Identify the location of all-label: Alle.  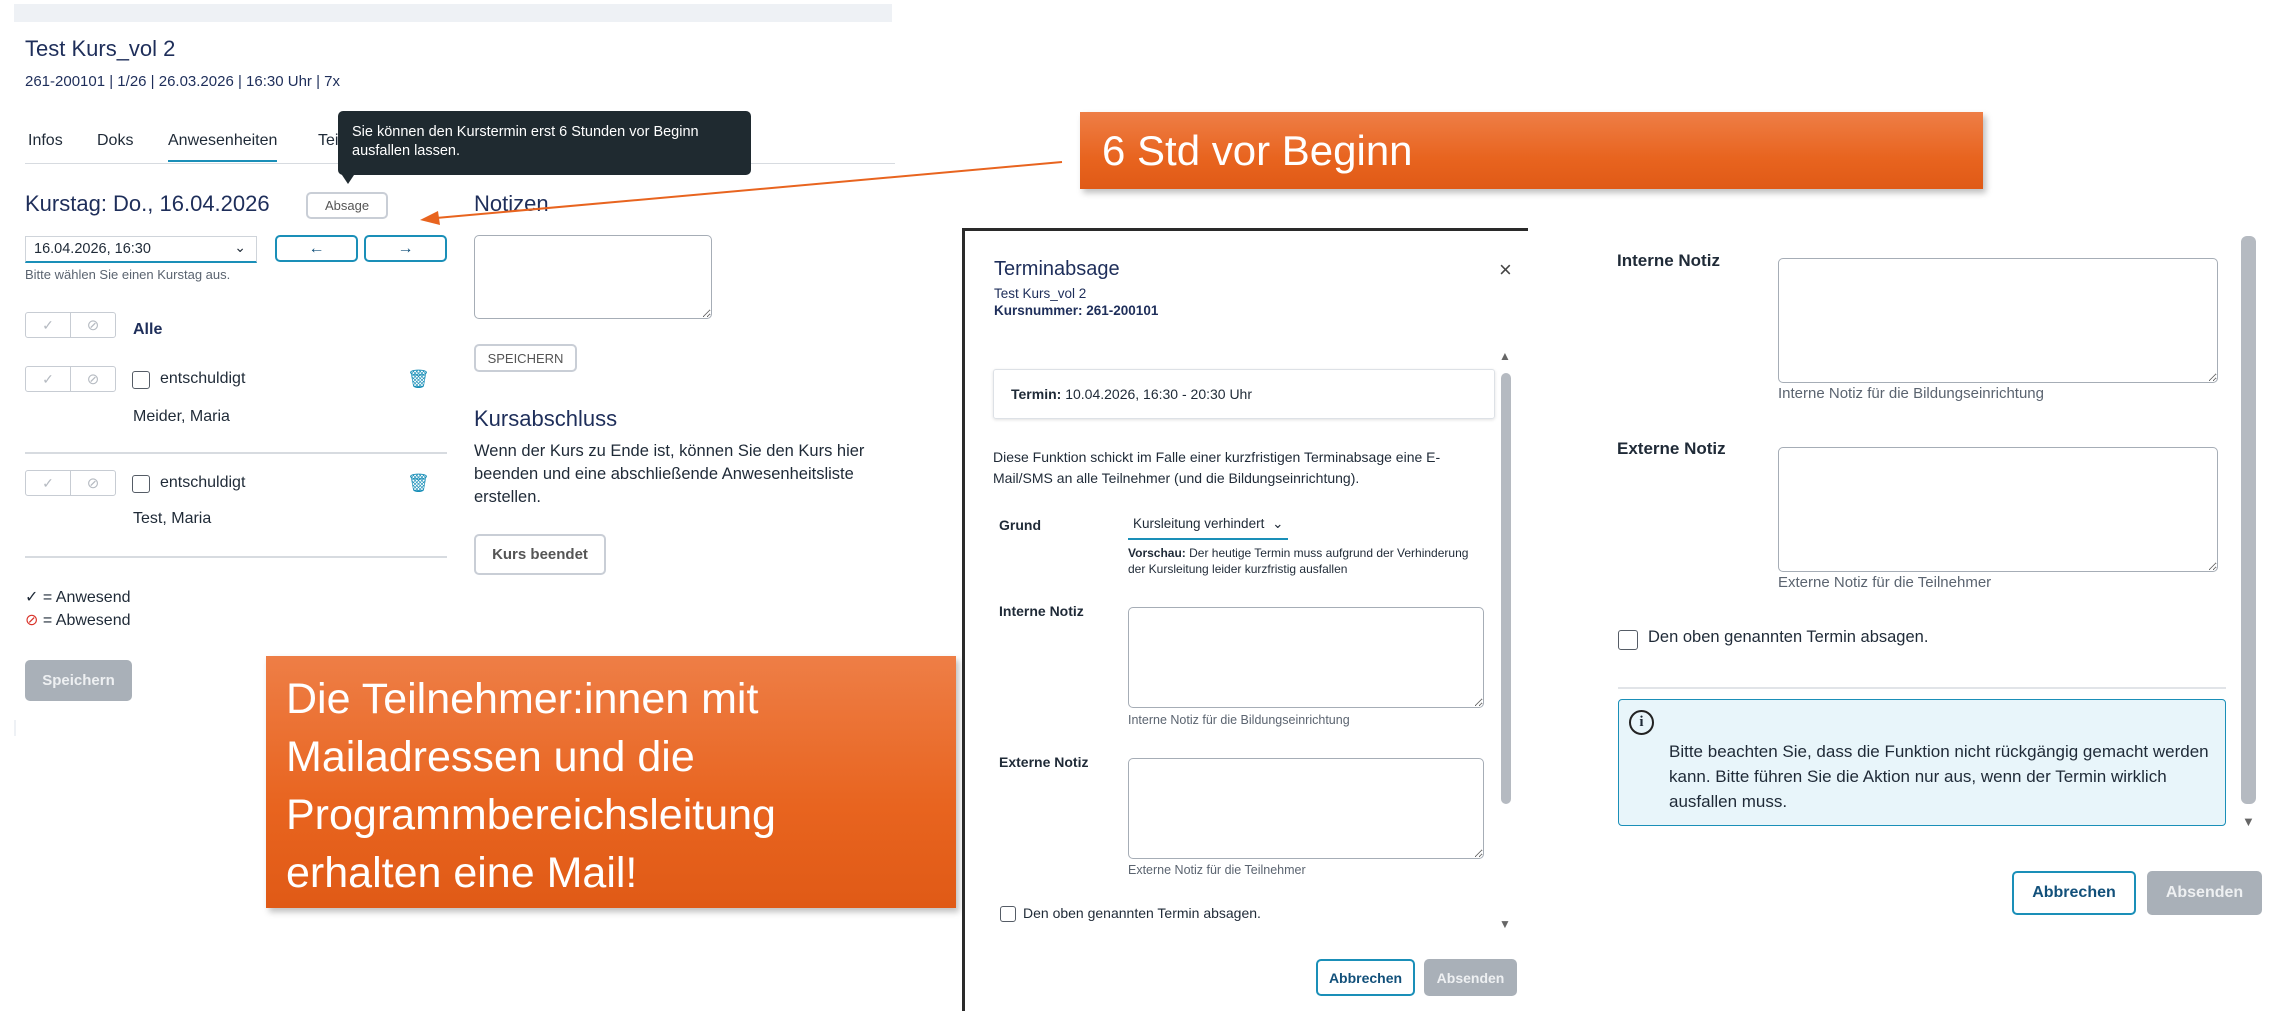
(148, 329).